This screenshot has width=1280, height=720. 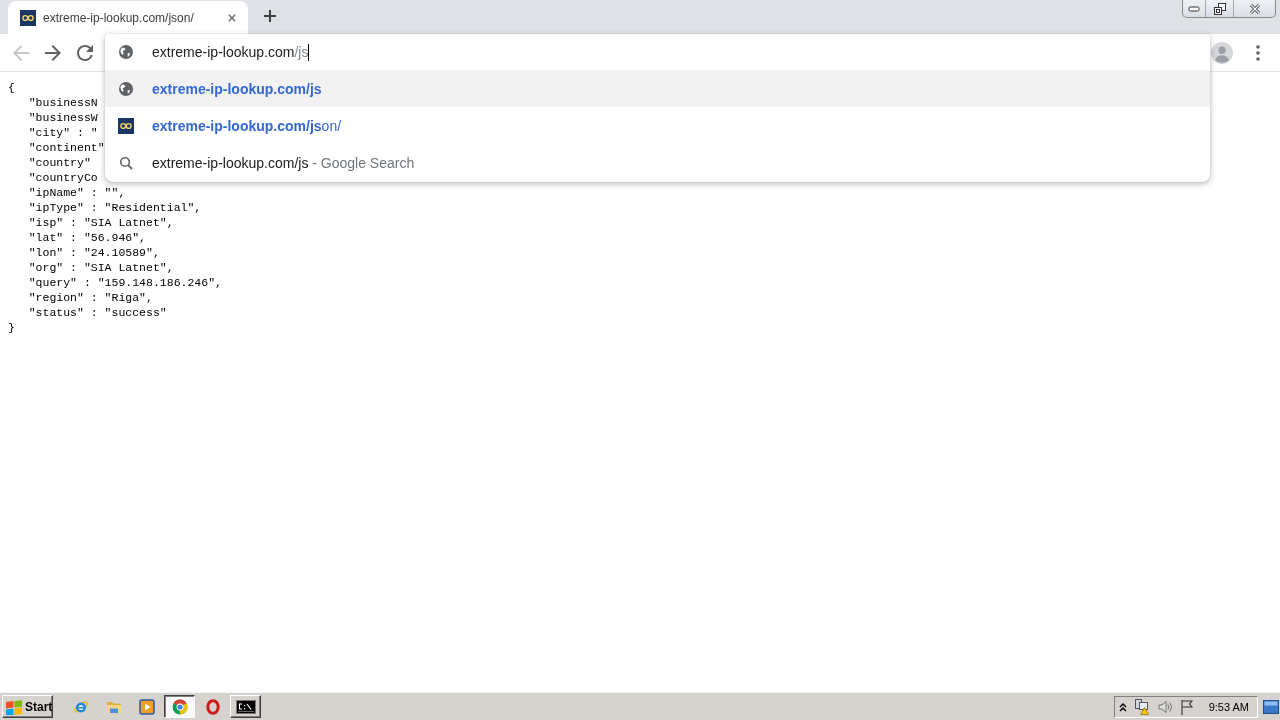 I want to click on code-line: }, so click(x=11, y=327).